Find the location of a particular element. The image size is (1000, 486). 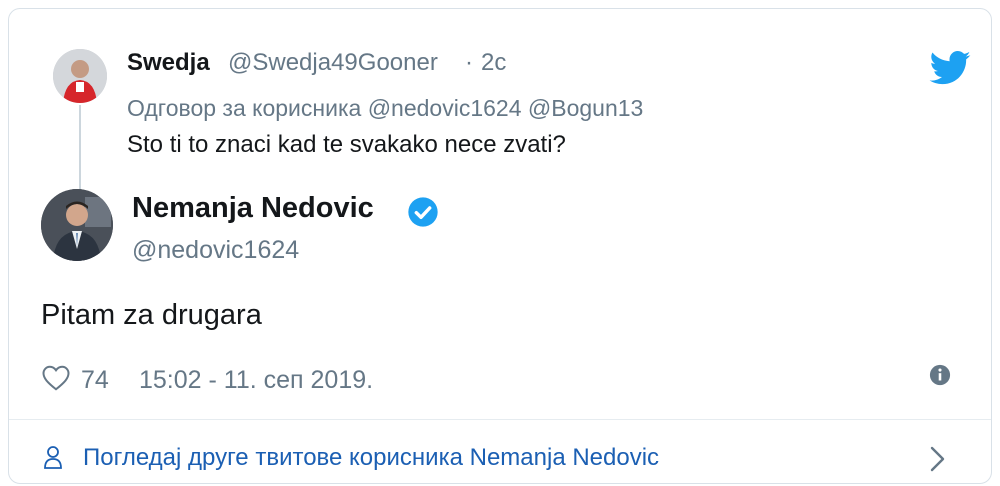

main-author-avatar is located at coordinates (77, 225).